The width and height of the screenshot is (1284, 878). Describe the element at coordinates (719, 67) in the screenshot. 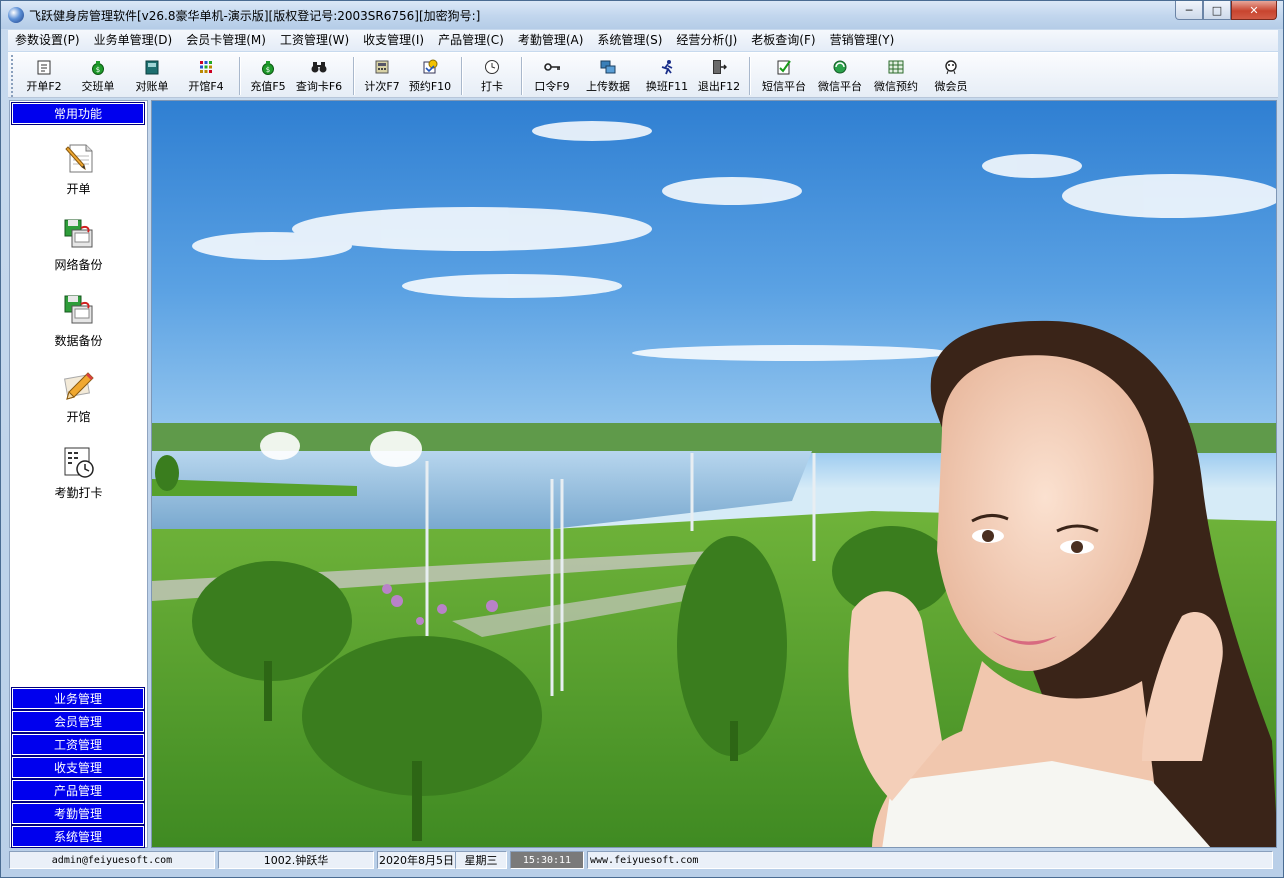

I see `exit-door-icon` at that location.